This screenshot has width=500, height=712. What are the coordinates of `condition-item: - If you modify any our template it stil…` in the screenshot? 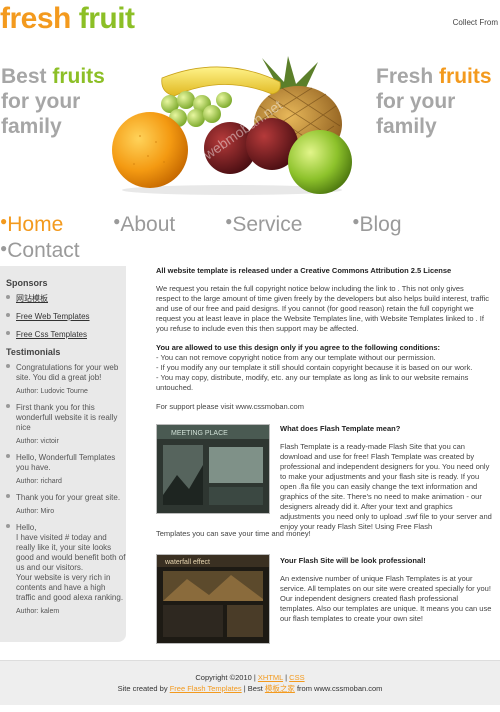 It's located at (314, 367).